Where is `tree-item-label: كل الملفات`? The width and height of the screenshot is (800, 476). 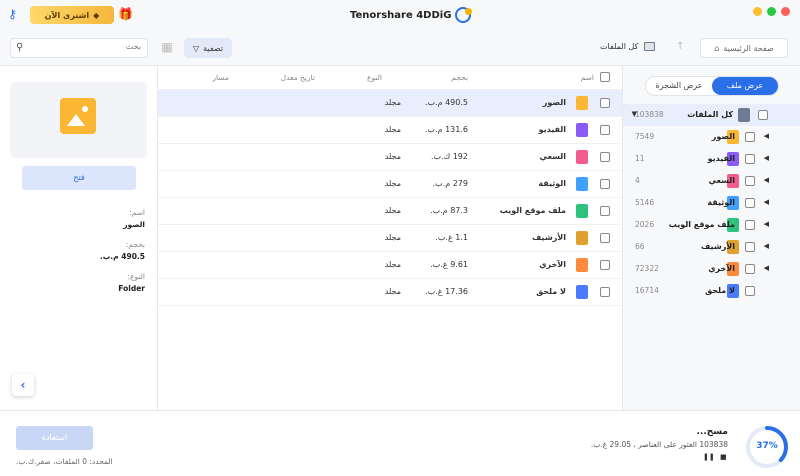
tree-item-label: كل الملفات is located at coordinates (710, 114).